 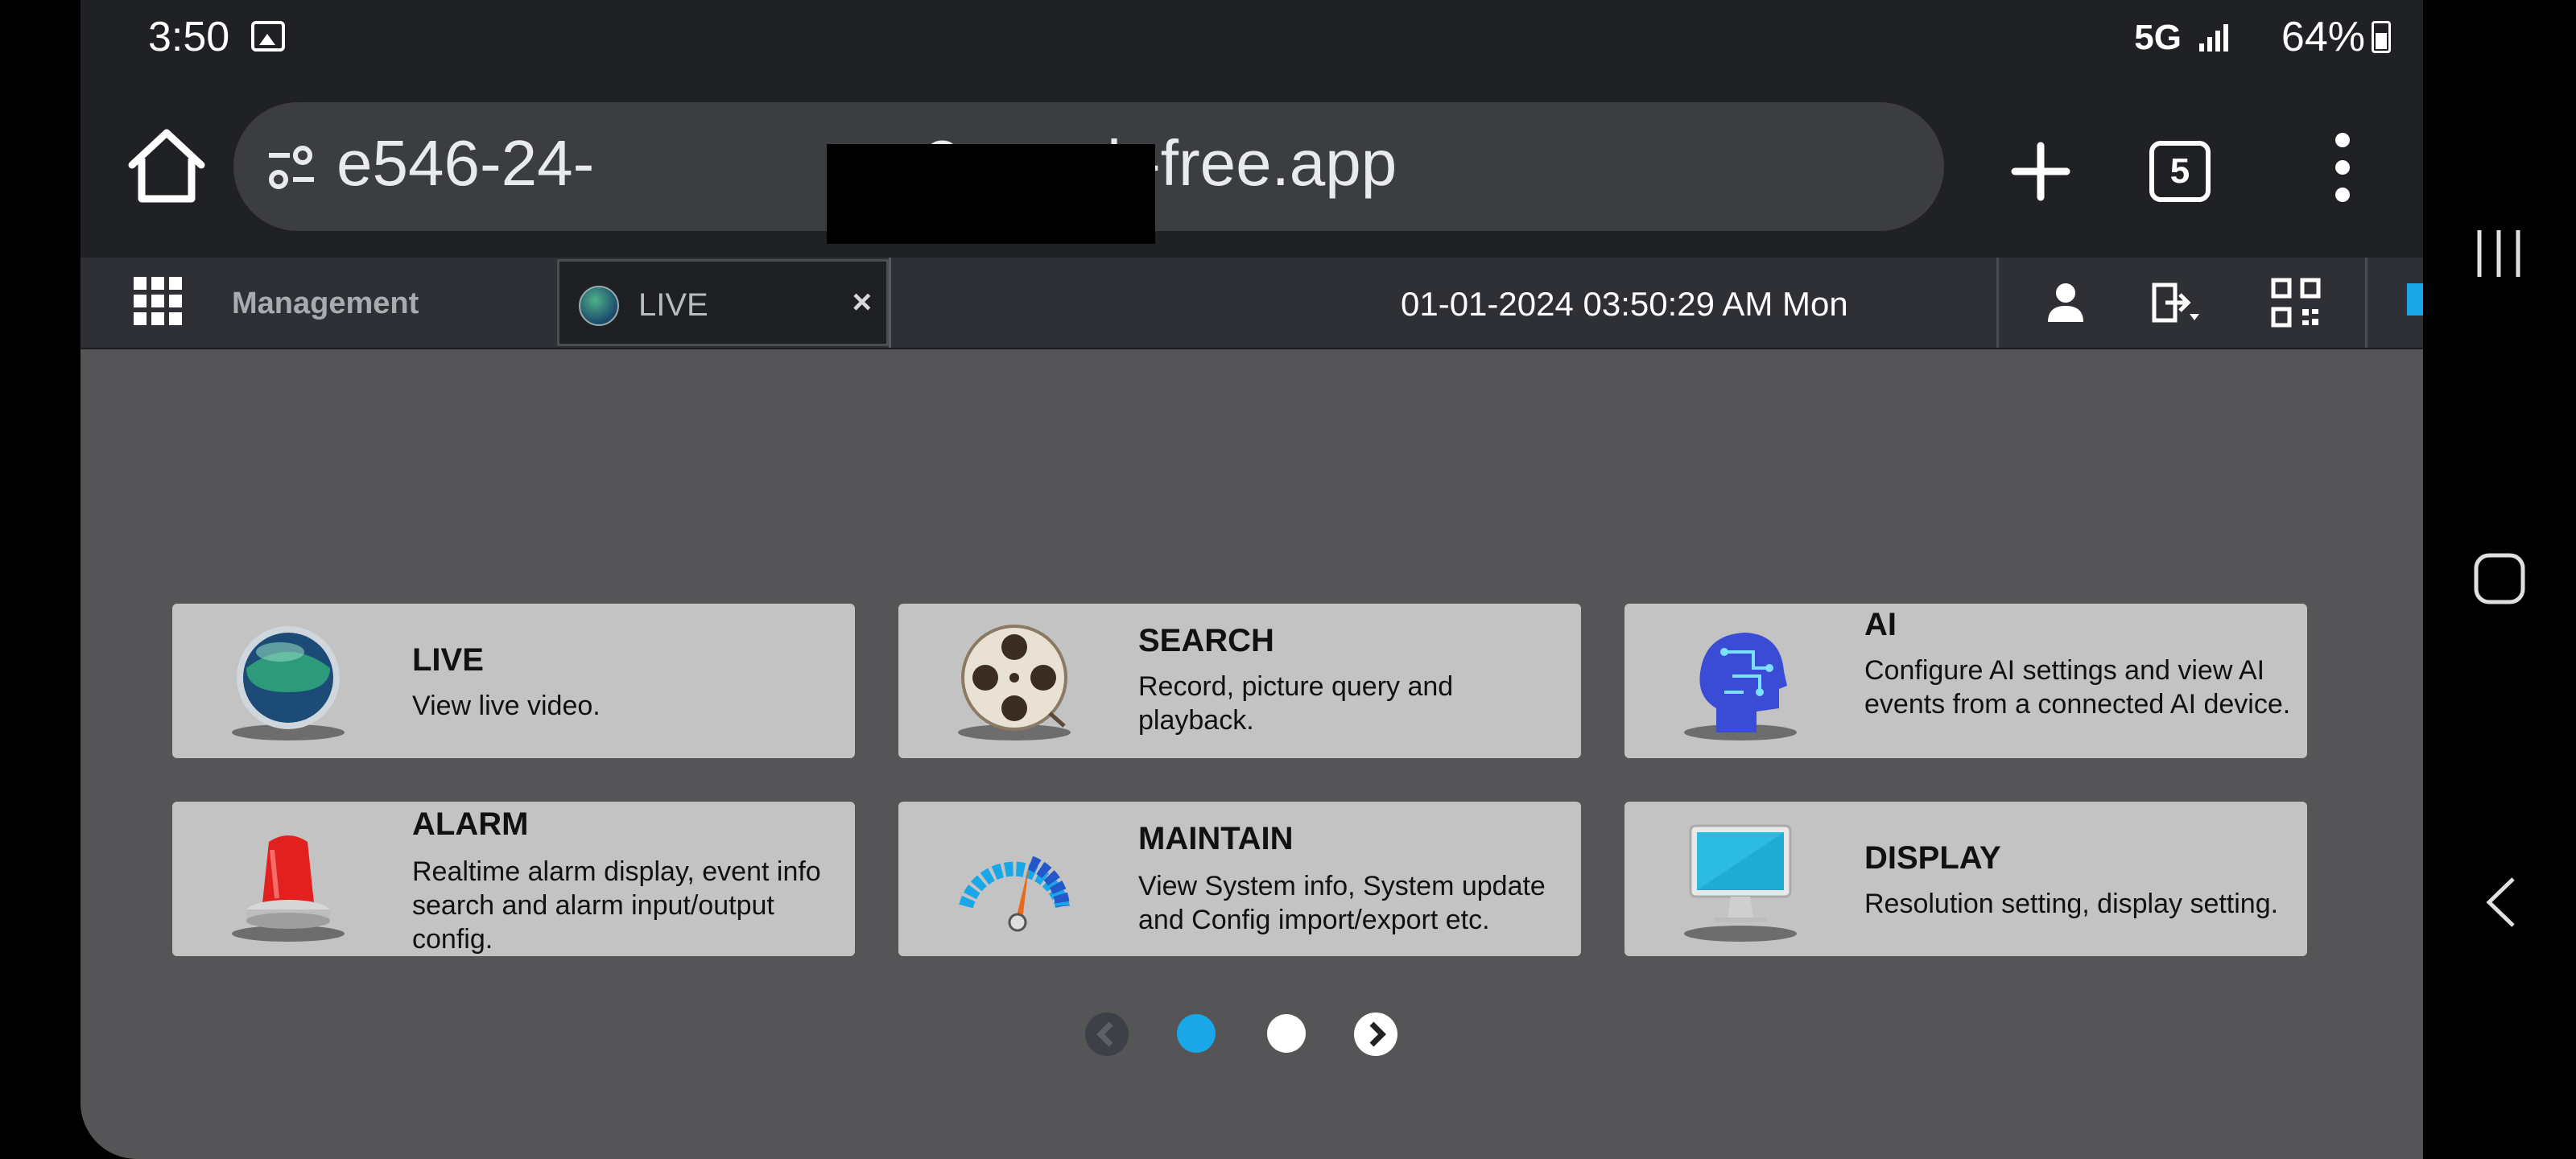 What do you see at coordinates (2323, 37) in the screenshot?
I see `battery-percent: 64%` at bounding box center [2323, 37].